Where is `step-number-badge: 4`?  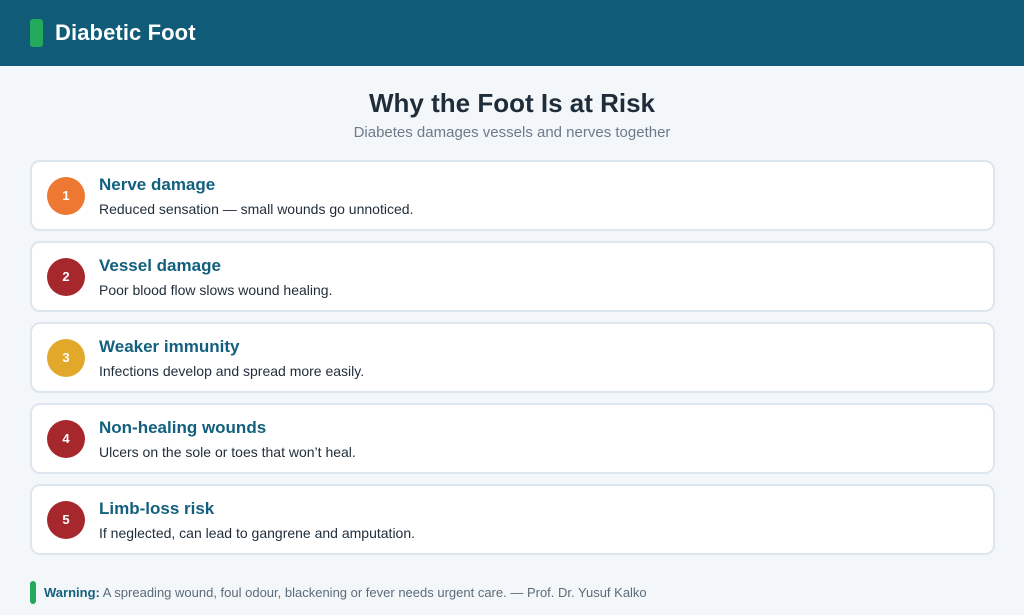
step-number-badge: 4 is located at coordinates (66, 438).